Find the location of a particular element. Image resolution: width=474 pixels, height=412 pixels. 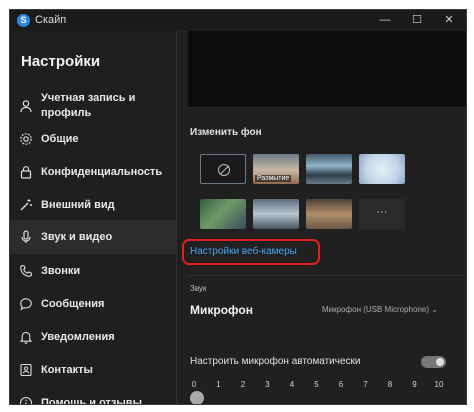

gear-icon is located at coordinates (26, 139).